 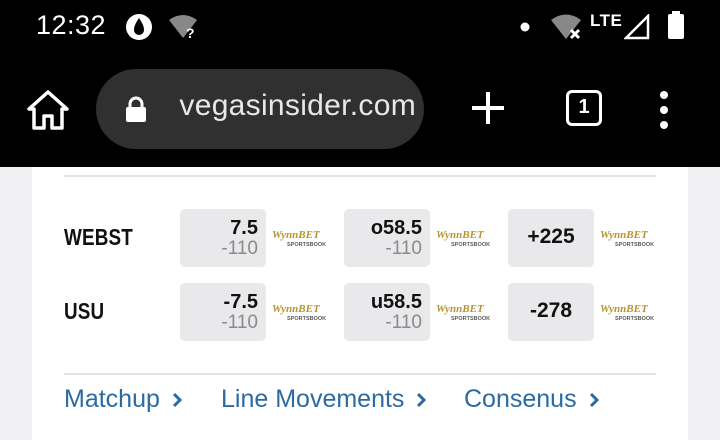 I want to click on line-movements-link: Line Movements, so click(x=324, y=399).